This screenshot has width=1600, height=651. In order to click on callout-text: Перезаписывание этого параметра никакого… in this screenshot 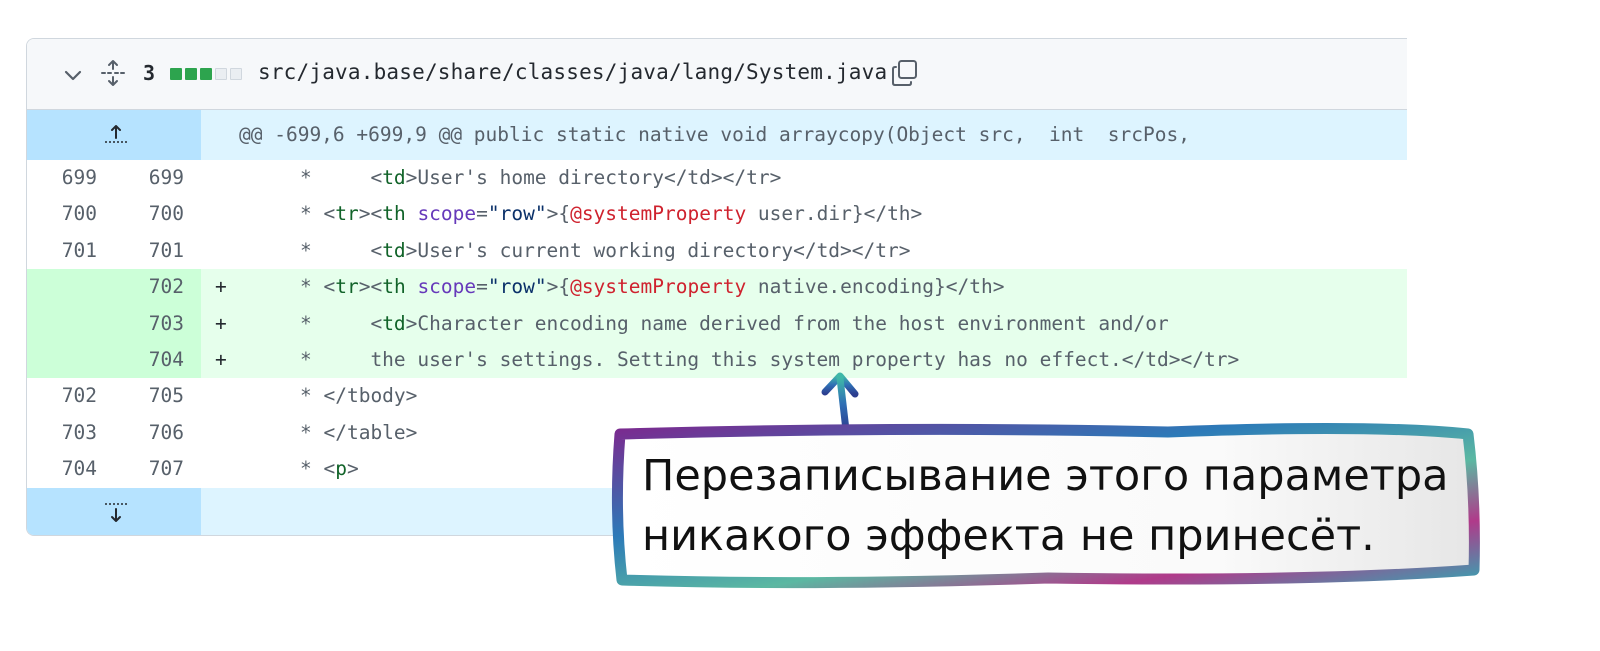, I will do `click(1045, 506)`.